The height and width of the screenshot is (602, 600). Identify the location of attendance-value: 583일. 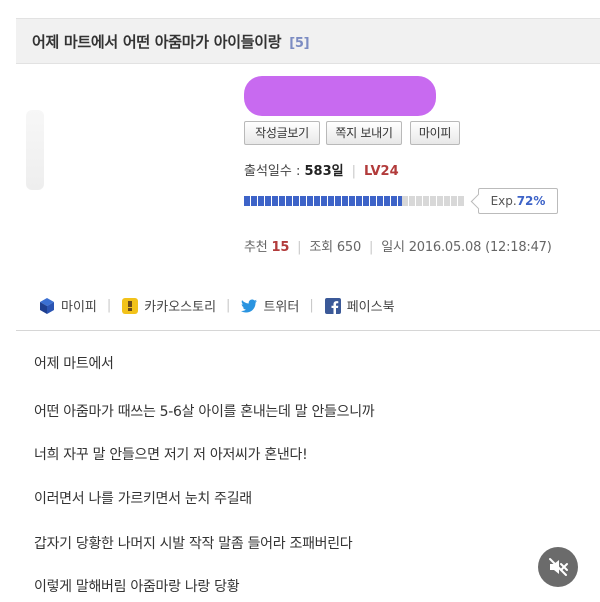
(324, 171).